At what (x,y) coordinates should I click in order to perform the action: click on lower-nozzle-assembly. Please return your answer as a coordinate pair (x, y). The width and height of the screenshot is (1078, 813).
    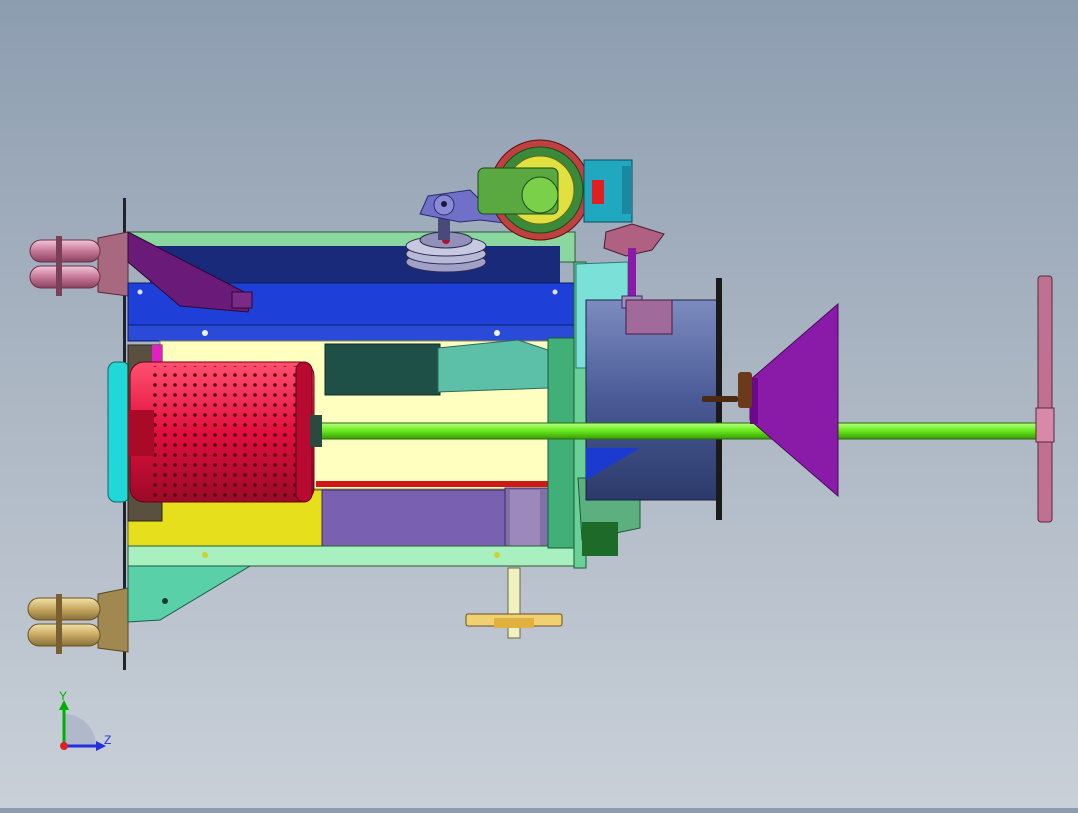
    Looking at the image, I should click on (78, 620).